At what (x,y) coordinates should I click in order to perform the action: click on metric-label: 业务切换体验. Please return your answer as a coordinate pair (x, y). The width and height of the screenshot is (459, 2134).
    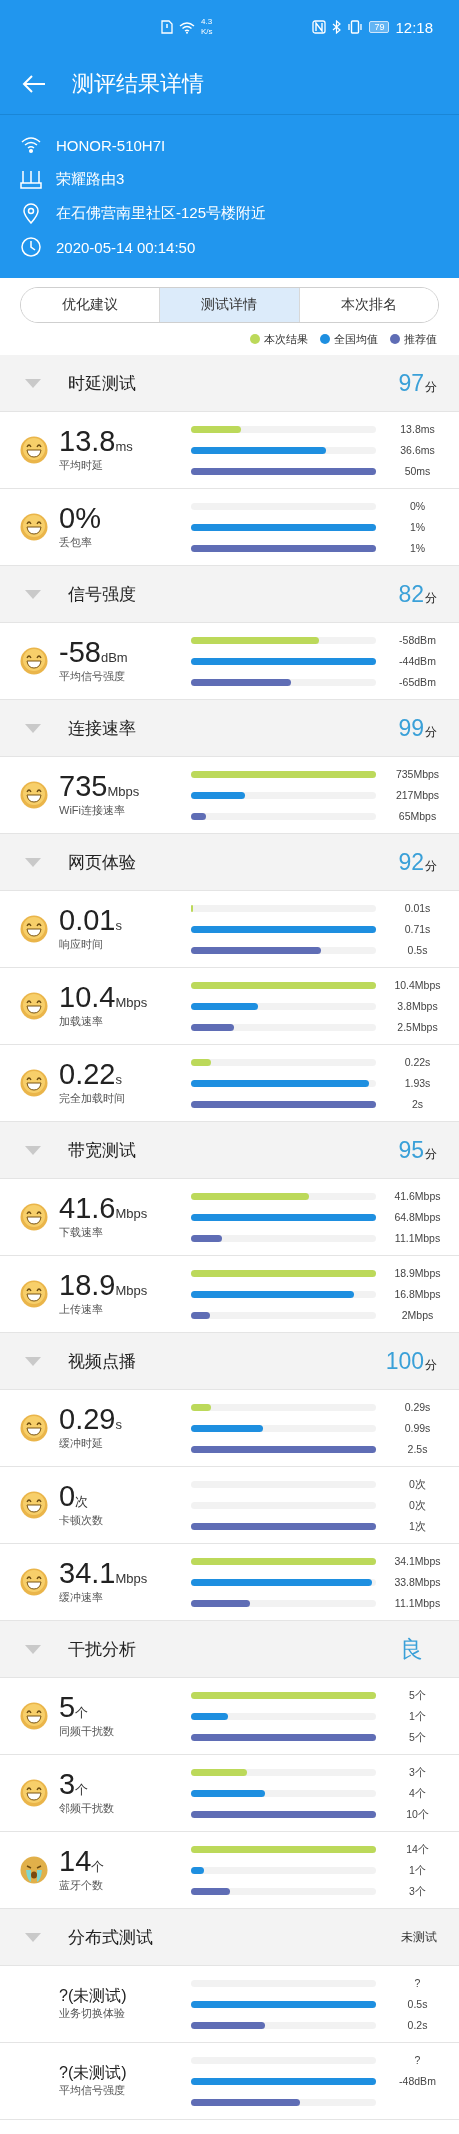
    Looking at the image, I should click on (92, 2013).